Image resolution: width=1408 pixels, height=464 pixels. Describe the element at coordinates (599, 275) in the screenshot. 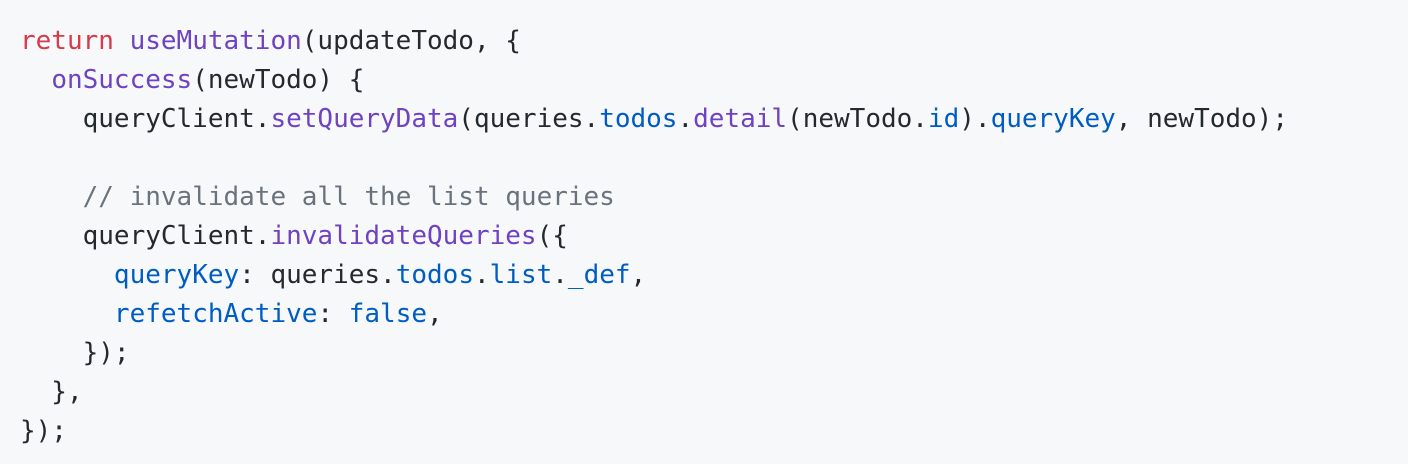

I see `code-token: _def` at that location.